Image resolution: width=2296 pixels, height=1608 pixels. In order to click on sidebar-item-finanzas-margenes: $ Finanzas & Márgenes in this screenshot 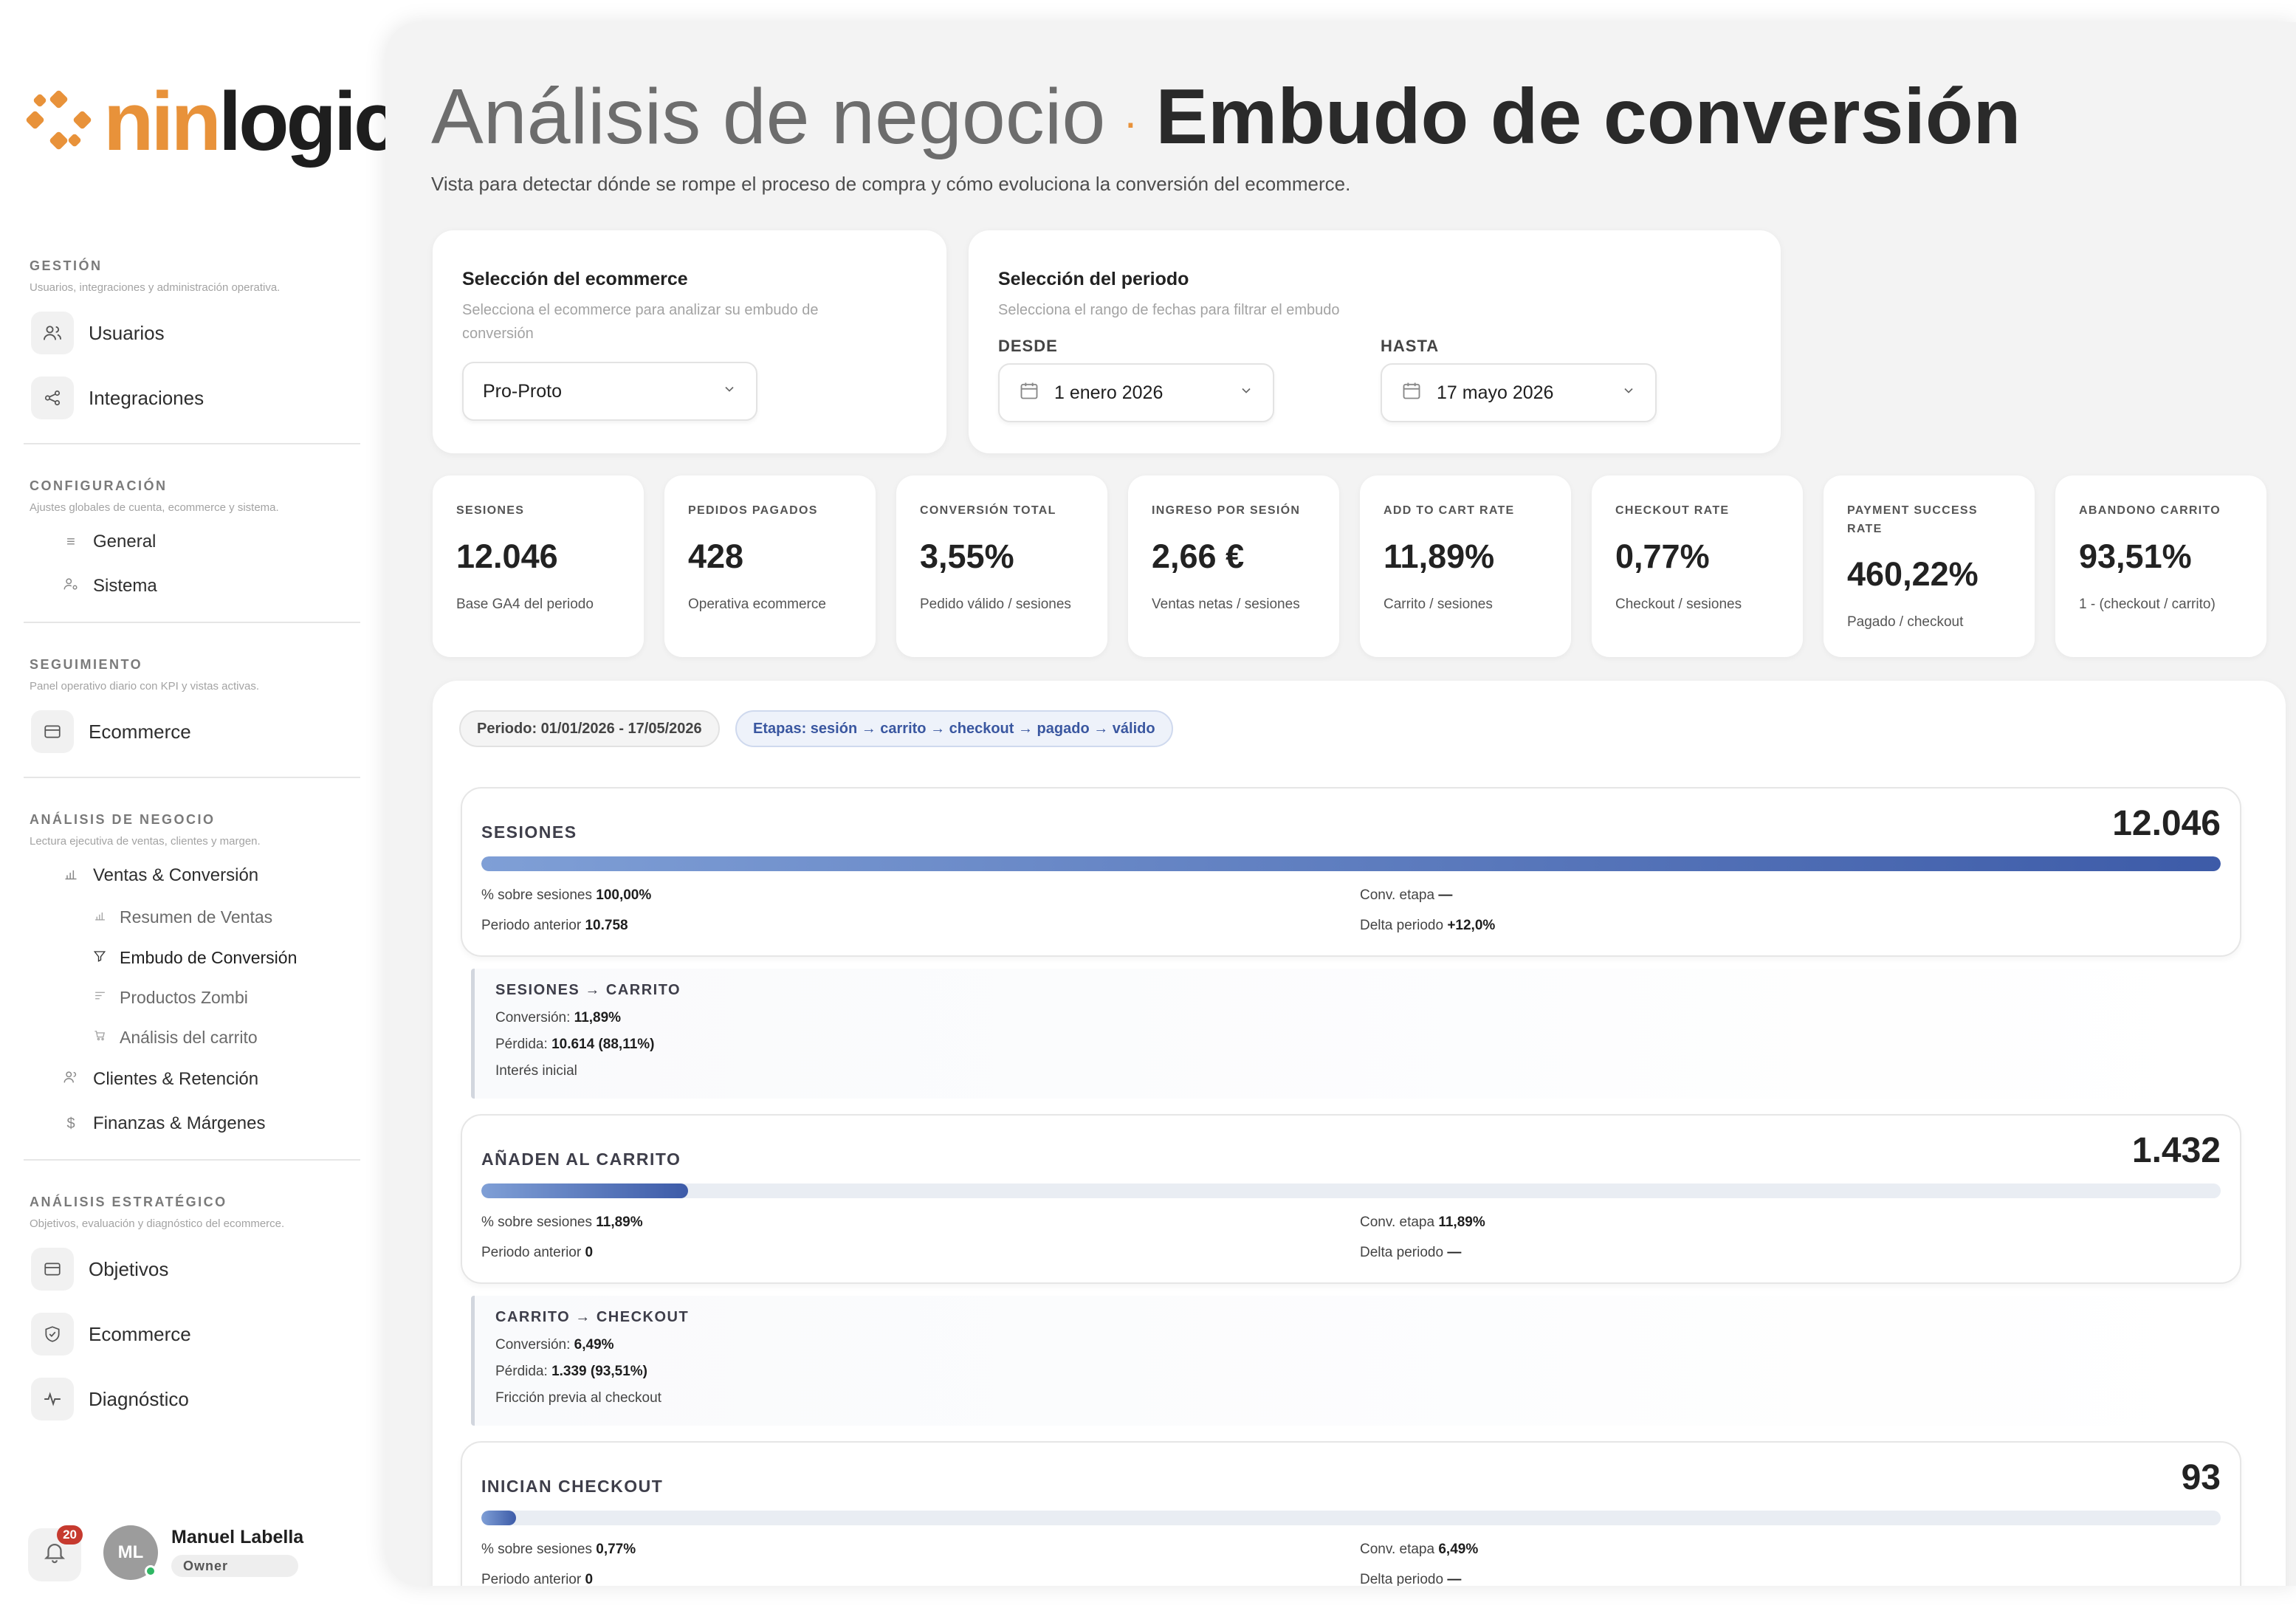, I will do `click(163, 1124)`.